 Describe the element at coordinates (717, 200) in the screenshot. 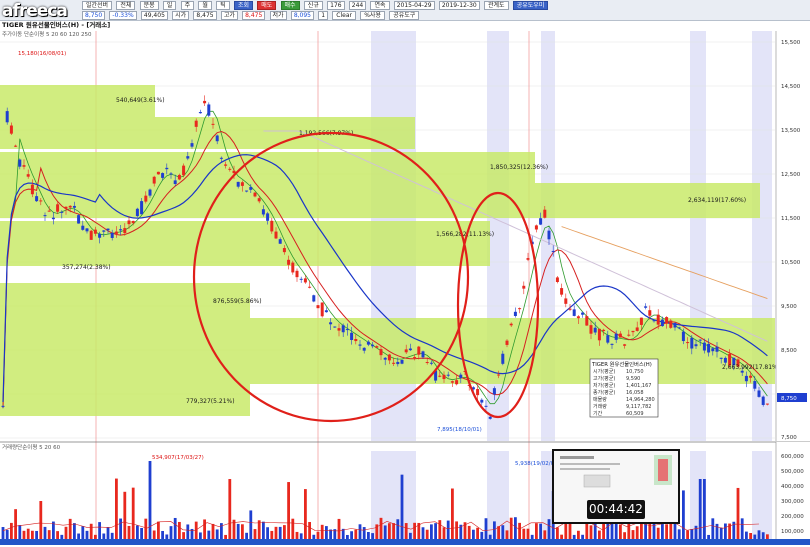

I see `zone-label: 2,634,119(17.60%)` at that location.